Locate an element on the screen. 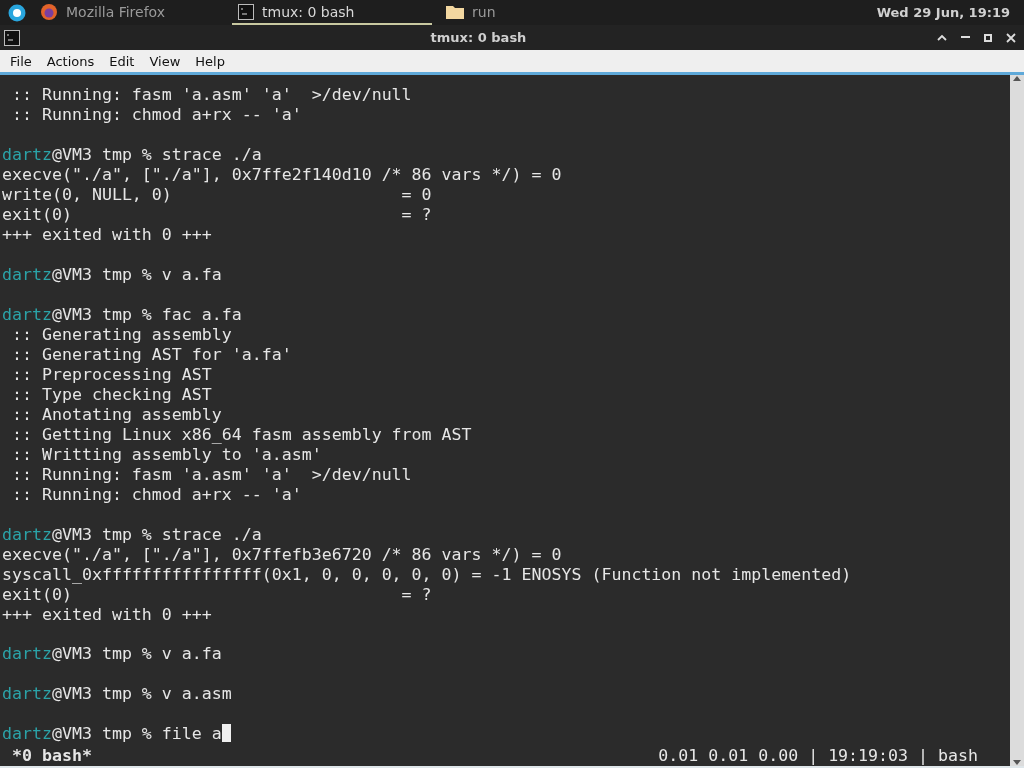 This screenshot has width=1024, height=768. output-line: :: Generating AST for 'a.fa' is located at coordinates (152, 354).